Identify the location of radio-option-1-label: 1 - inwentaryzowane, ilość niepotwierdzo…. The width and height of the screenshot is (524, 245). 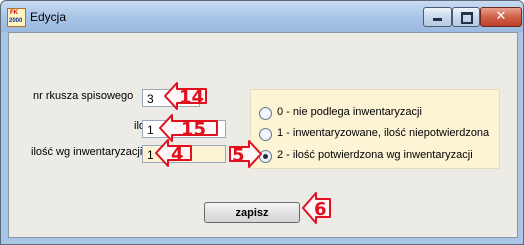
(383, 133).